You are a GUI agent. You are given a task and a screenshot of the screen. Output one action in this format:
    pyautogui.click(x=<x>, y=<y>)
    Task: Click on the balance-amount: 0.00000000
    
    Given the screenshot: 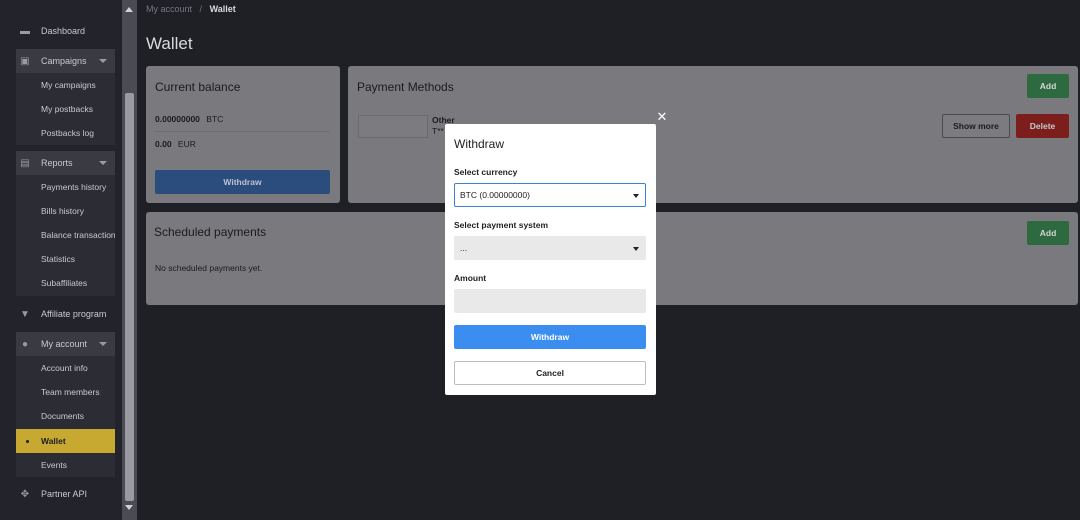 What is the action you would take?
    pyautogui.click(x=177, y=119)
    